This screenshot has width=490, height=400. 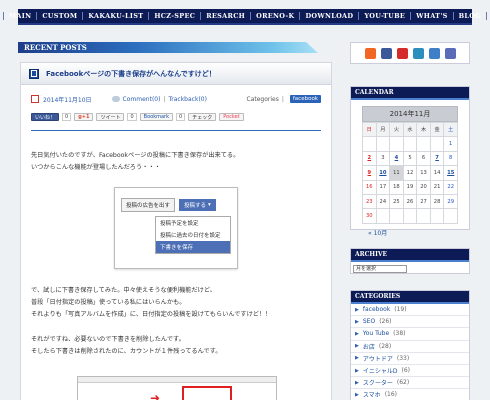 What do you see at coordinates (391, 395) in the screenshot?
I see `category-count: (16)` at bounding box center [391, 395].